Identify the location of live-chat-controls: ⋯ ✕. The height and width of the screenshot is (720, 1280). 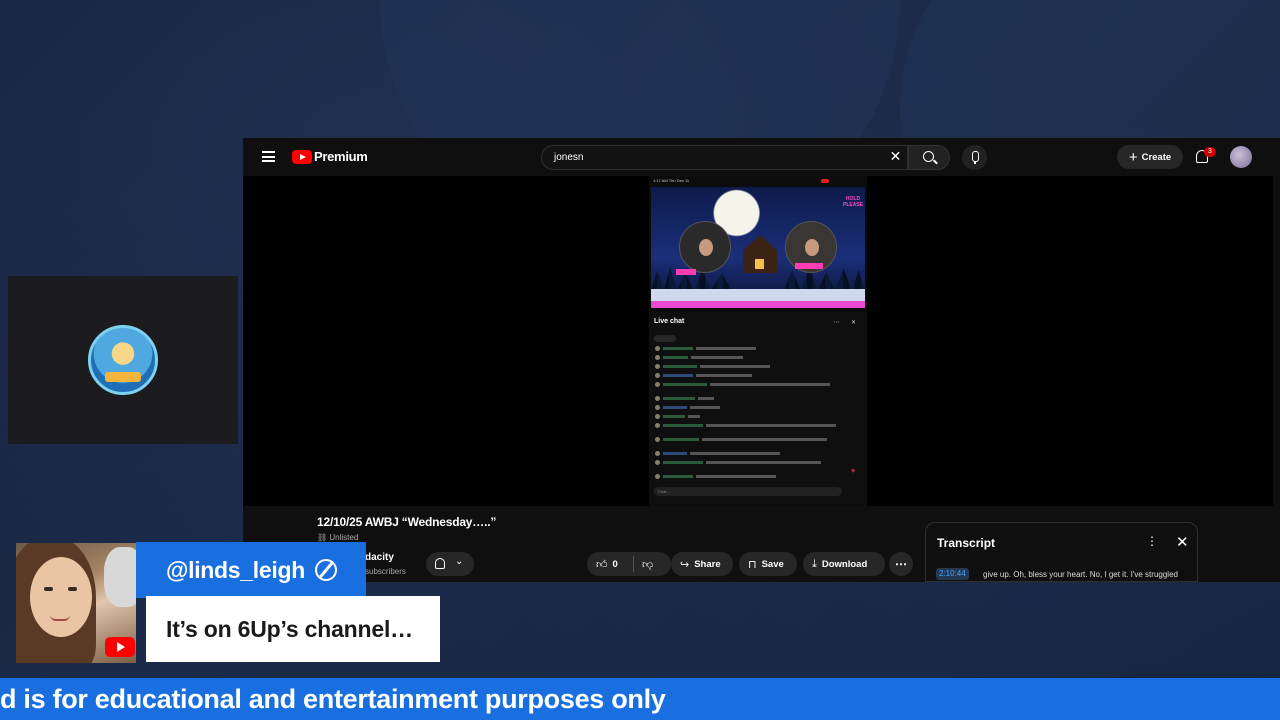
(847, 323).